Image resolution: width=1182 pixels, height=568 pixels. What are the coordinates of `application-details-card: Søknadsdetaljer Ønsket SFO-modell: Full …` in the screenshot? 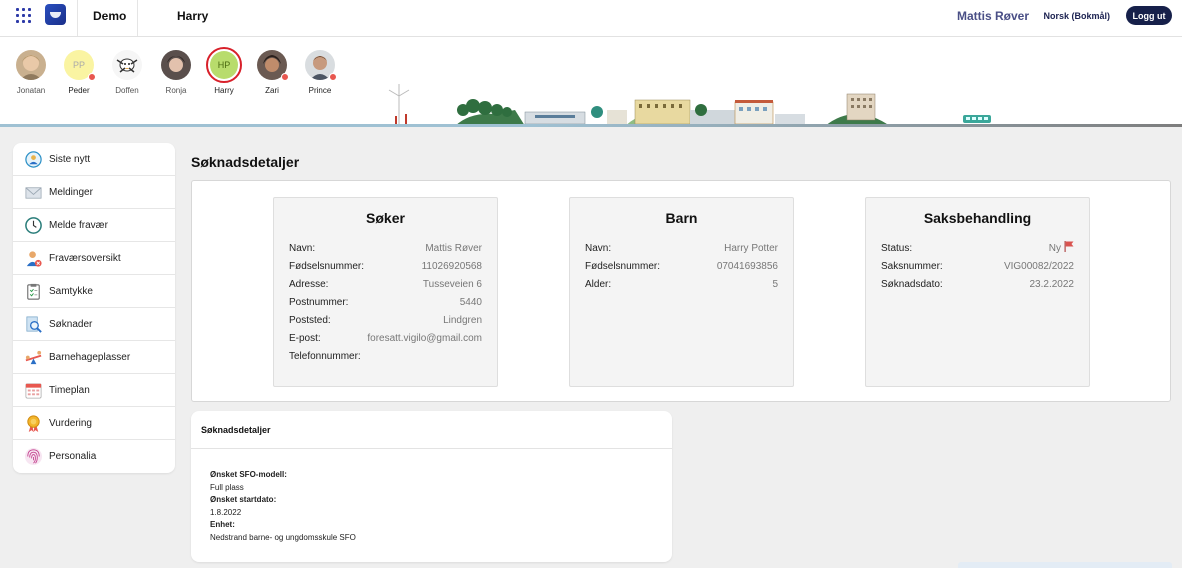 It's located at (431, 486).